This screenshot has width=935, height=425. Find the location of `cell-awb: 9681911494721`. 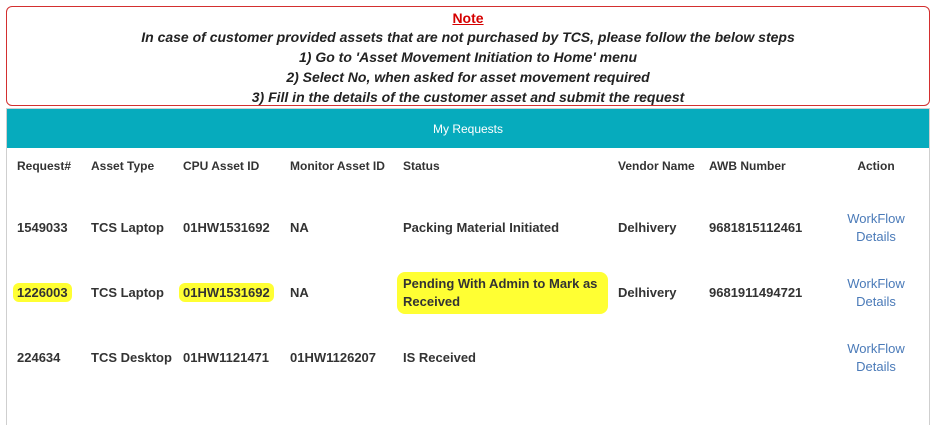

cell-awb: 9681911494721 is located at coordinates (756, 292).